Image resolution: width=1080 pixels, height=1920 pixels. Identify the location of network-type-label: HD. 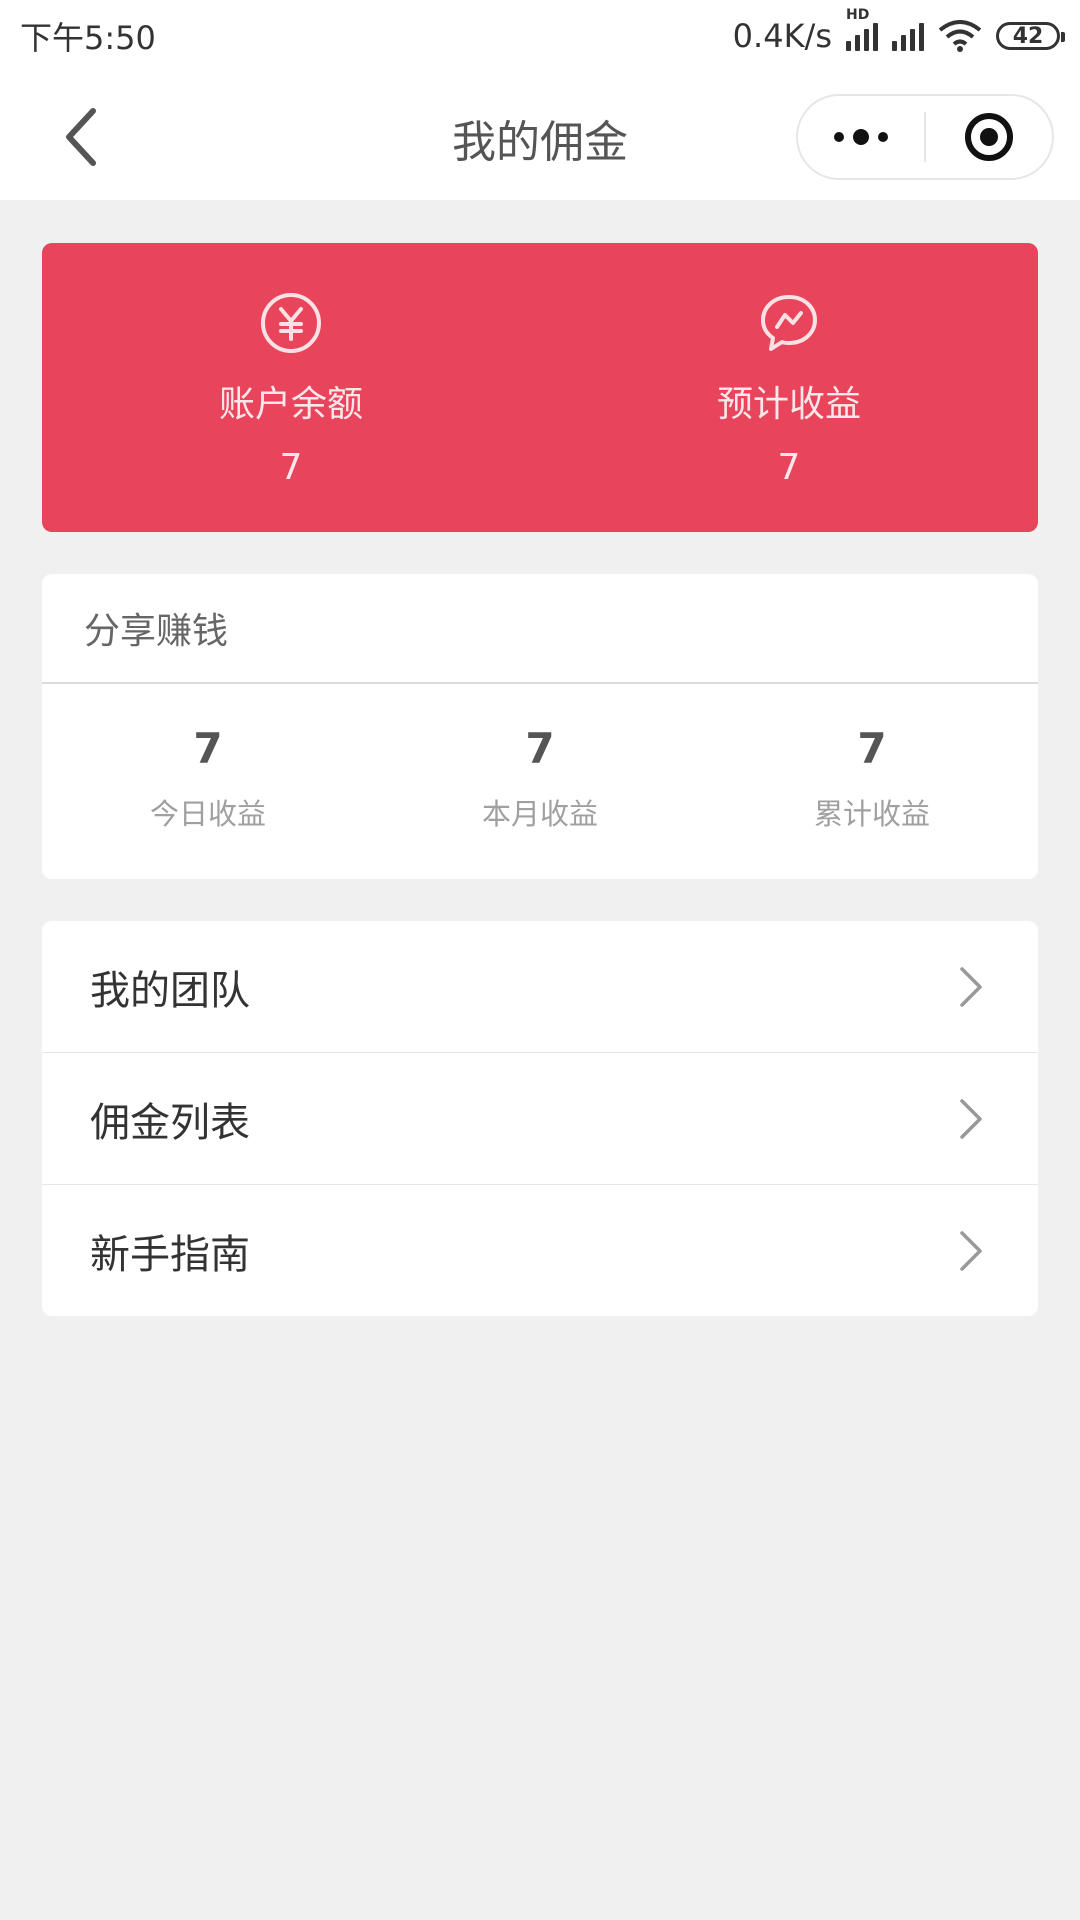
(858, 15).